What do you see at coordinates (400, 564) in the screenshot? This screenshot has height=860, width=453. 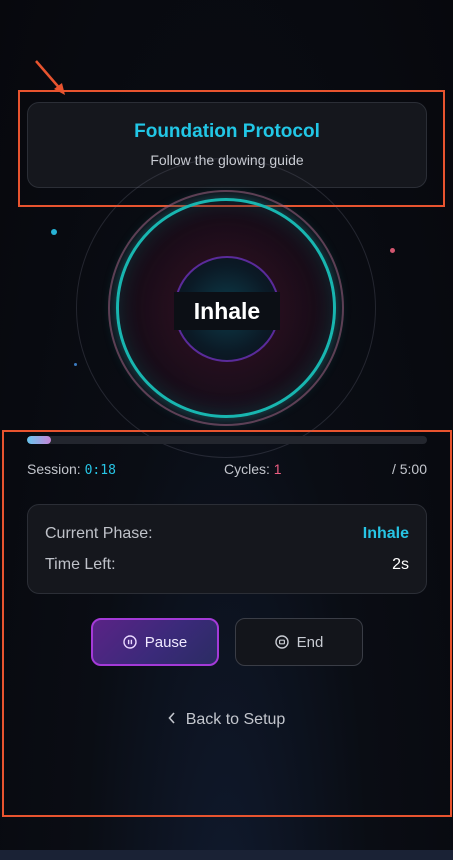 I see `time-left-value: 2s` at bounding box center [400, 564].